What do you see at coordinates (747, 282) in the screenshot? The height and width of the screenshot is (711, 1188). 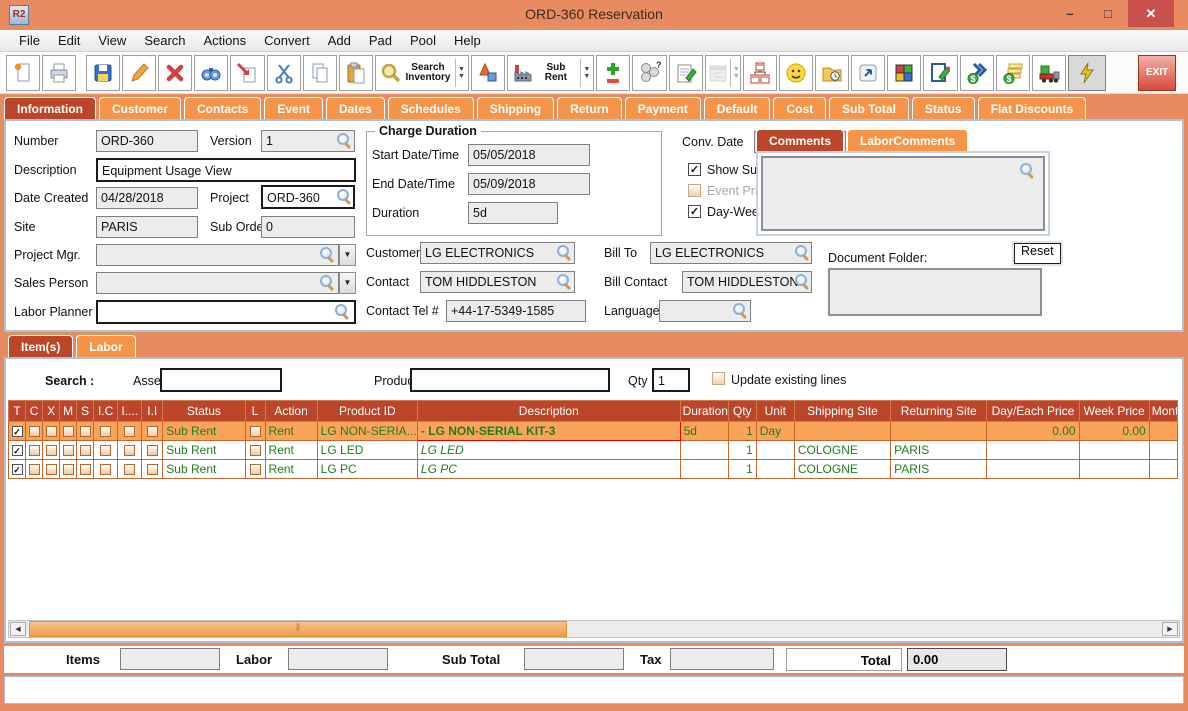 I see `bill-contact-field: TOM HIDDLESTON` at bounding box center [747, 282].